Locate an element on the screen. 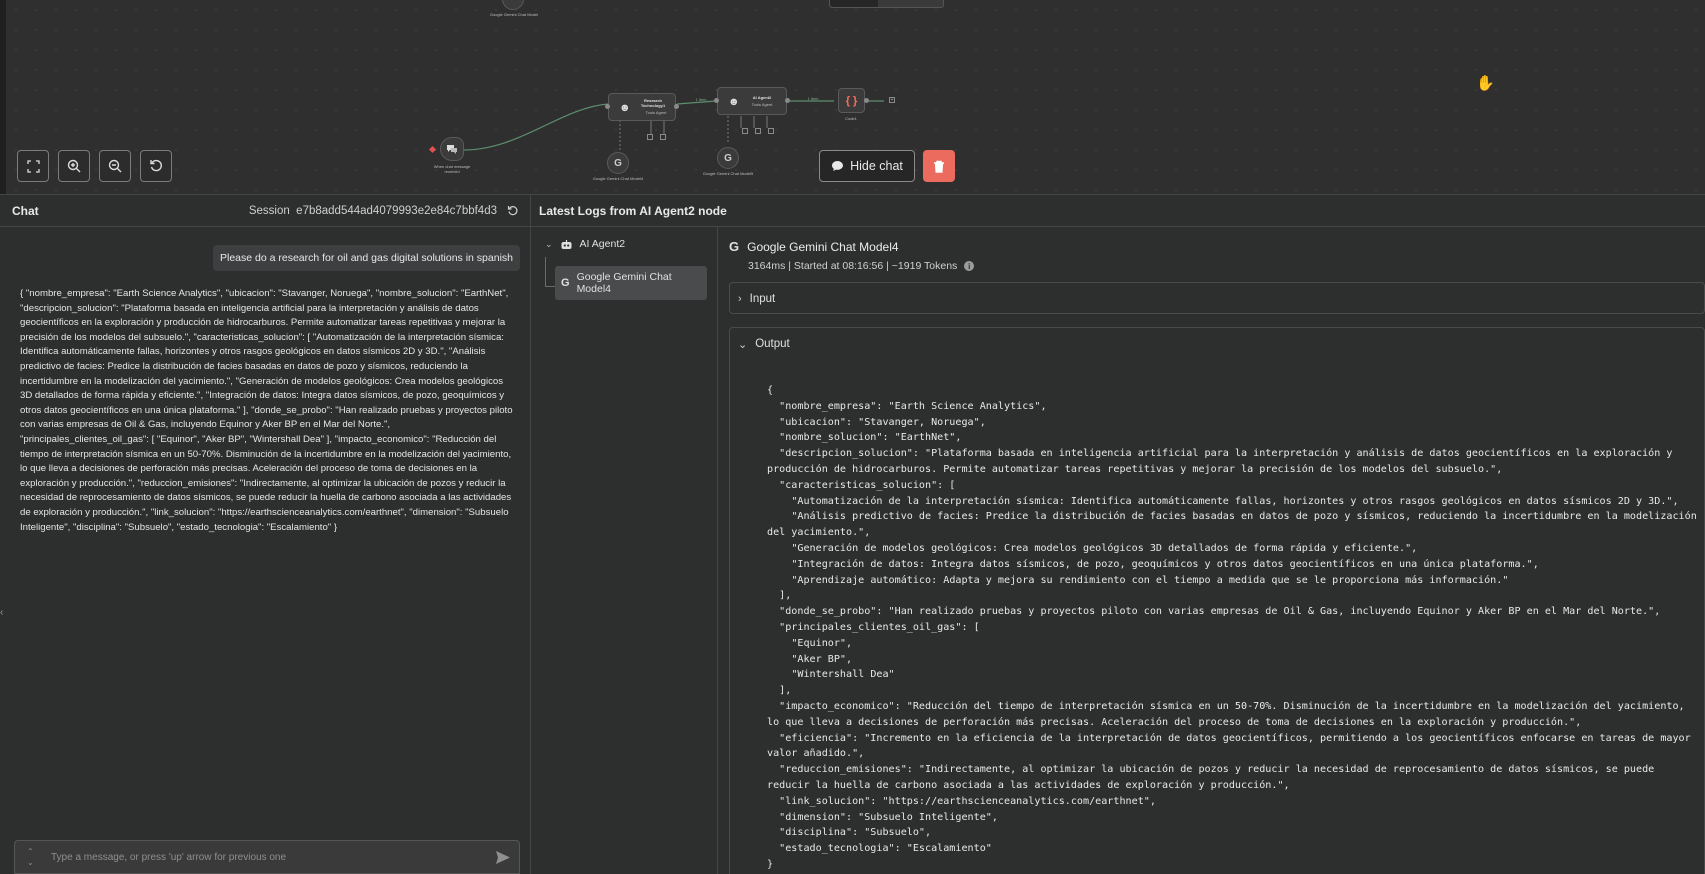 Image resolution: width=1705 pixels, height=874 pixels. robot-icon is located at coordinates (566, 244).